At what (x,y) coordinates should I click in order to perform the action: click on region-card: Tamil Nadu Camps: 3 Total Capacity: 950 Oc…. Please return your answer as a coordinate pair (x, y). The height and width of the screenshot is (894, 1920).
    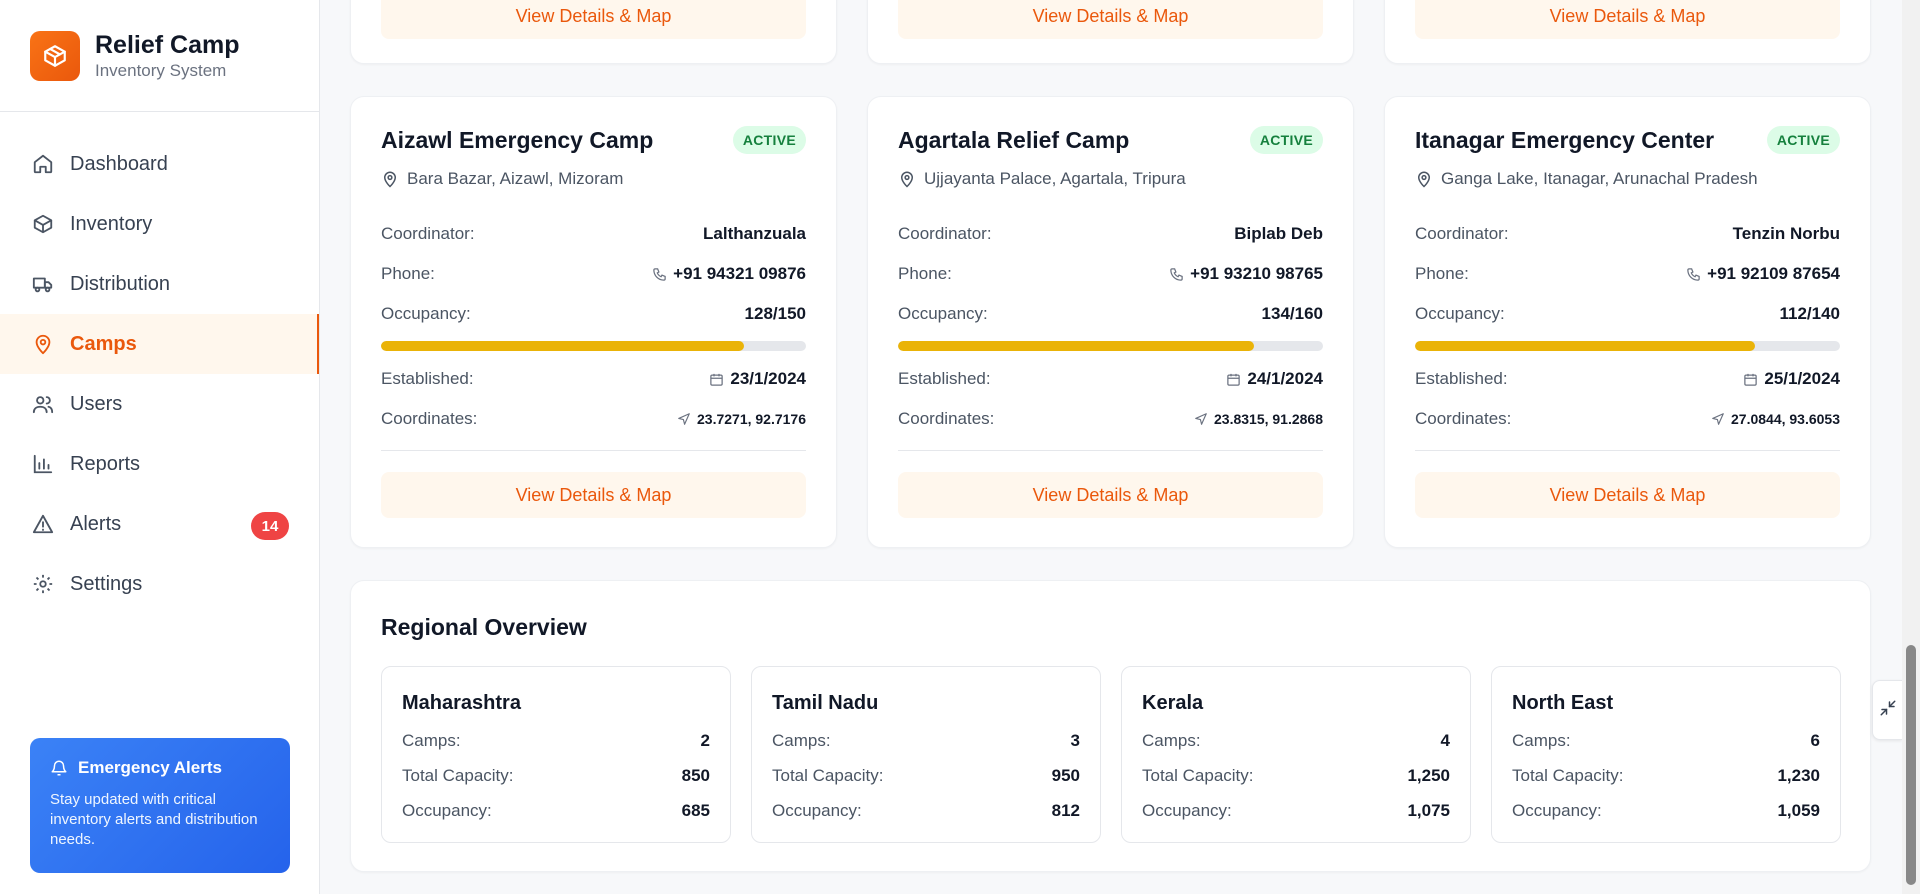
    Looking at the image, I should click on (926, 754).